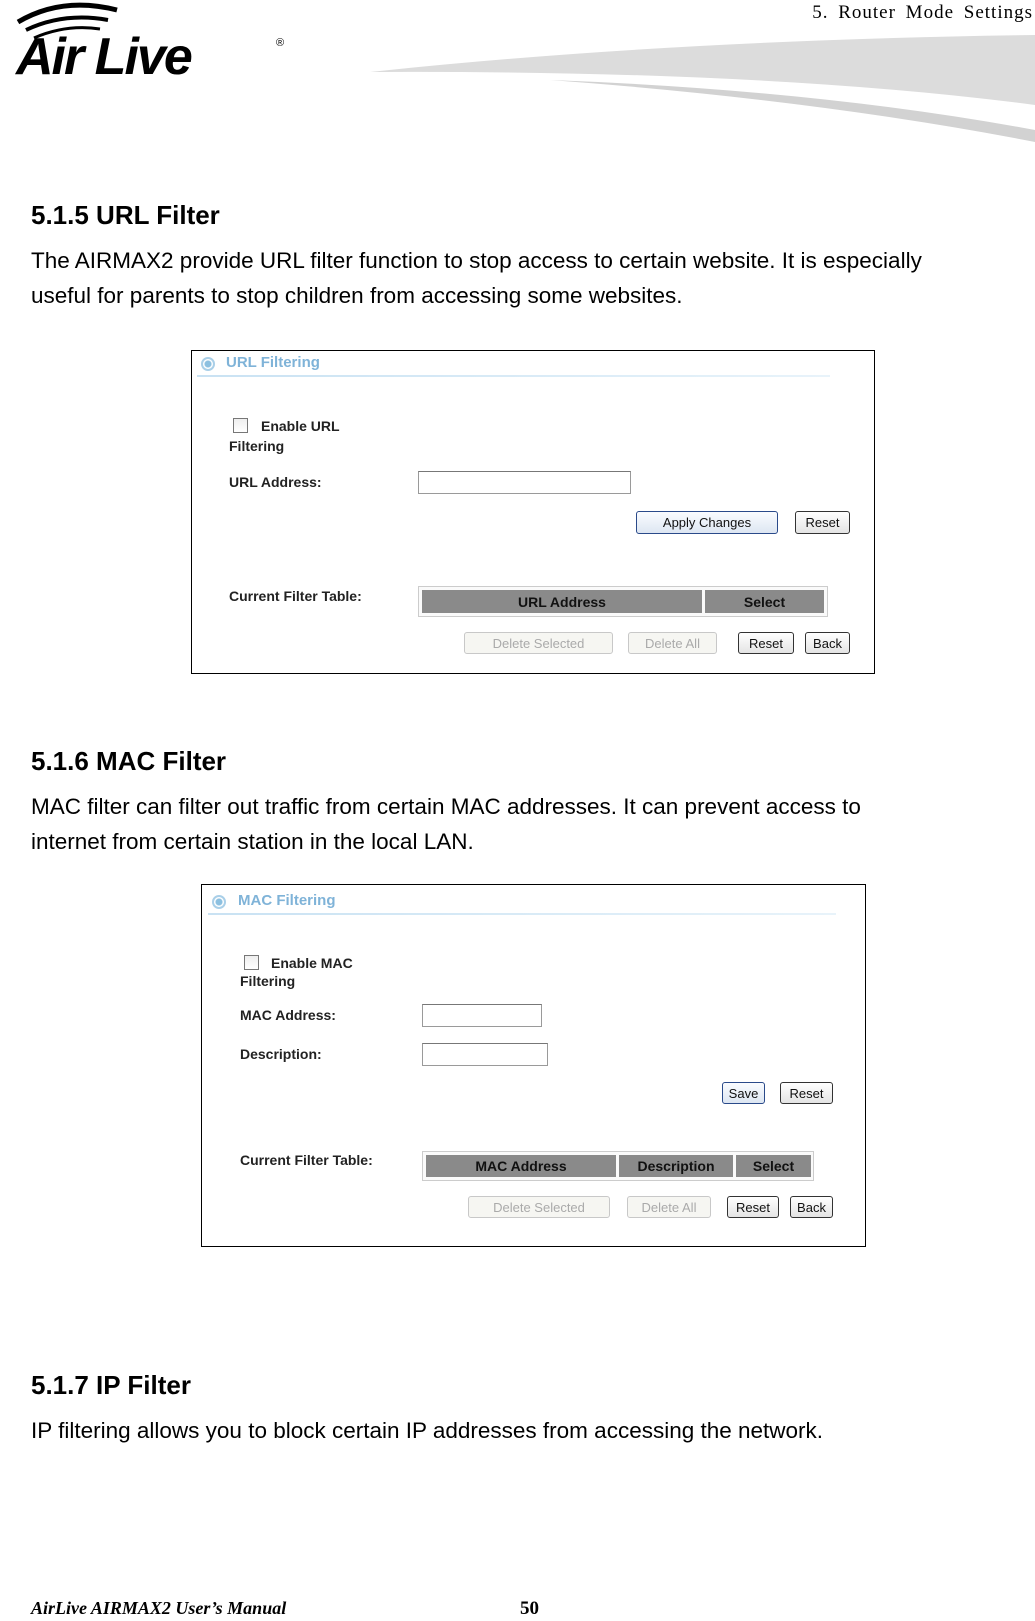  I want to click on url-filter-table: URL Address Select, so click(623, 601).